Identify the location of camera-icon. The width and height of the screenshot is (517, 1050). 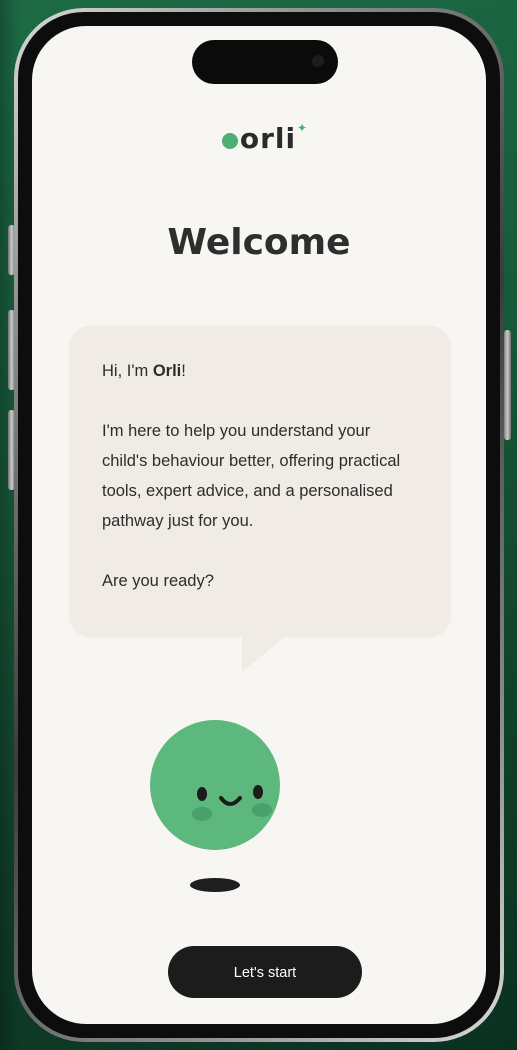
(318, 61).